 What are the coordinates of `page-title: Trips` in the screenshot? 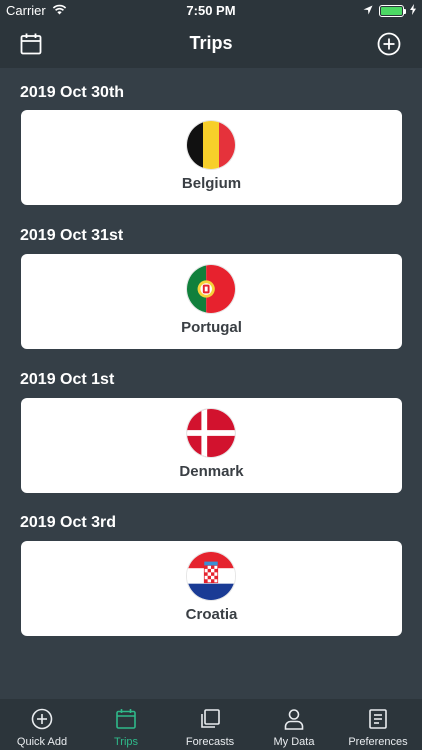 It's located at (211, 43).